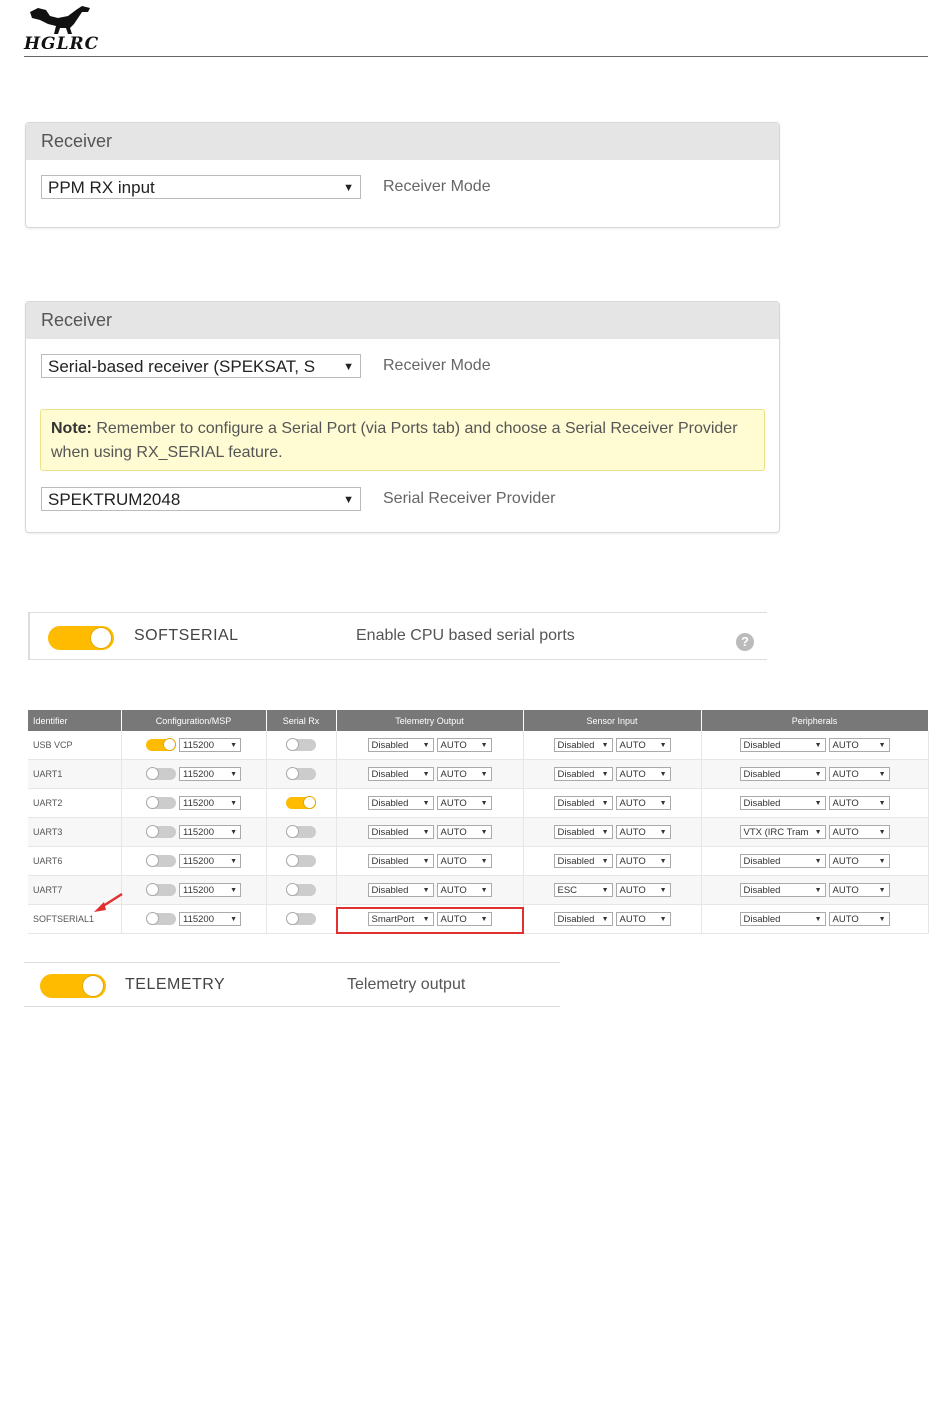  I want to click on help-icon: ?, so click(745, 642).